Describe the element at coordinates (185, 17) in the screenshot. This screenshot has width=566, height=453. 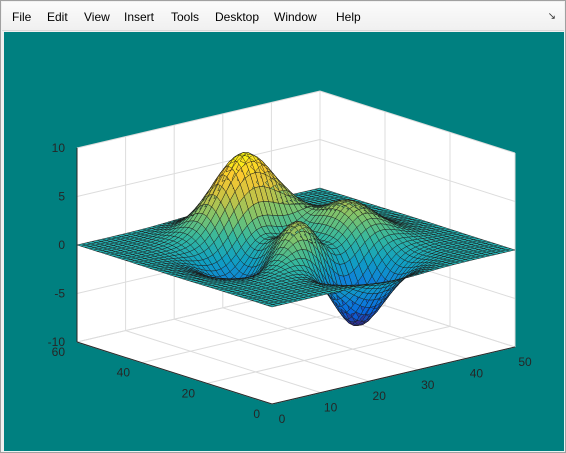
I see `menu-tools: Tools` at that location.